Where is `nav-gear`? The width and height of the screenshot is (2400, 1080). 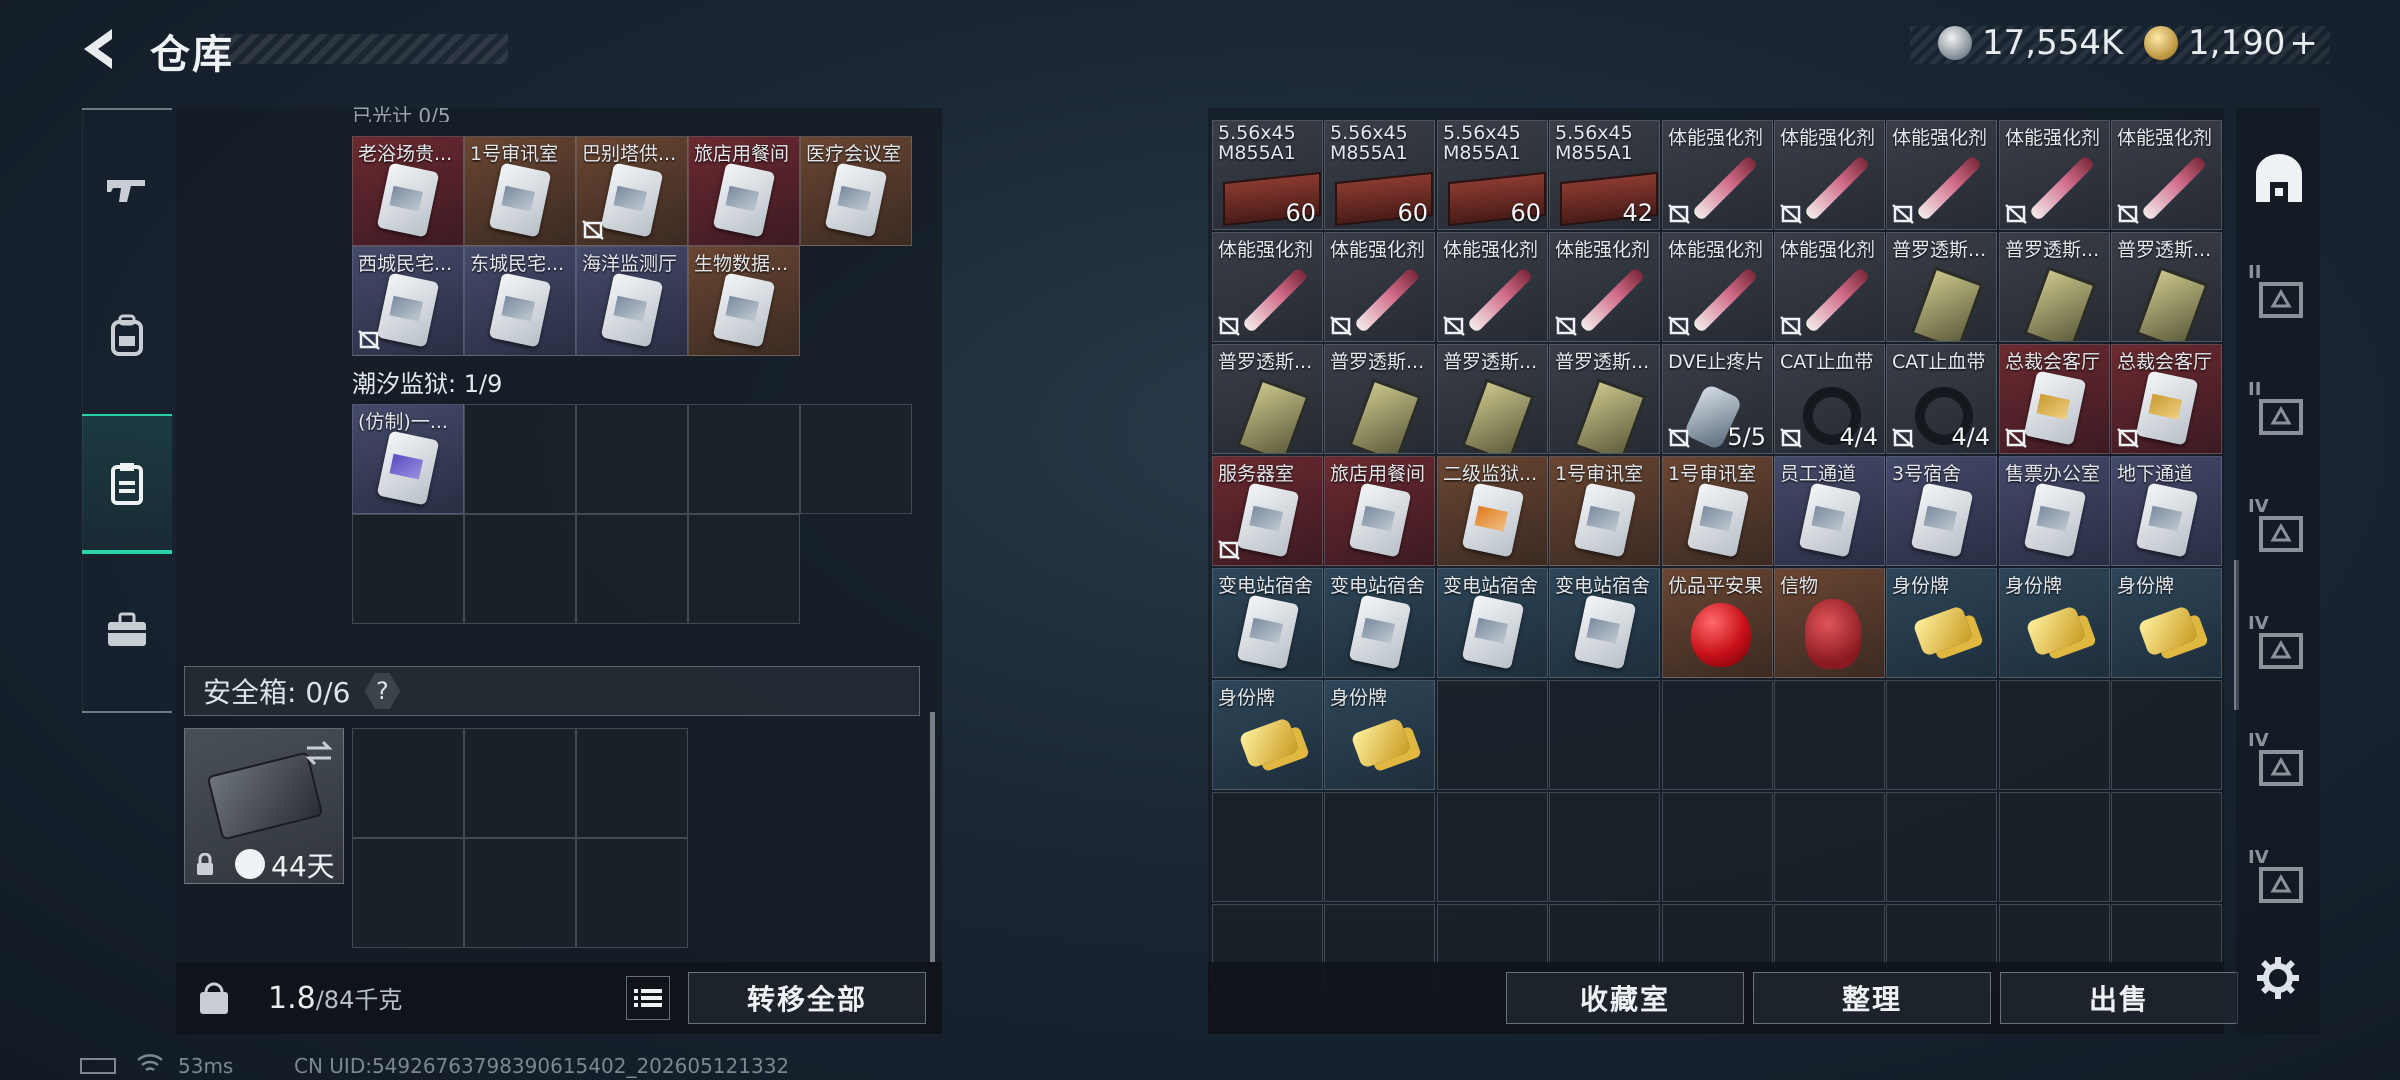
nav-gear is located at coordinates (127, 336).